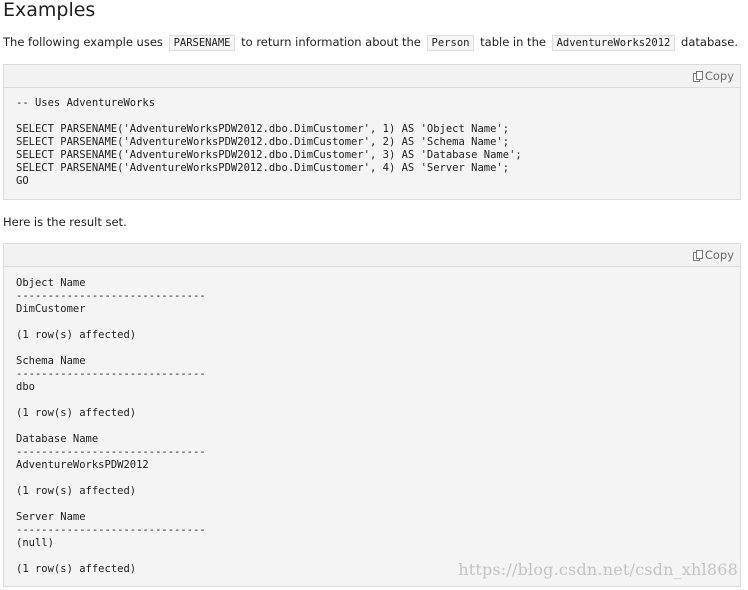  Describe the element at coordinates (65, 222) in the screenshot. I see `result-intro: Here is the result set.` at that location.